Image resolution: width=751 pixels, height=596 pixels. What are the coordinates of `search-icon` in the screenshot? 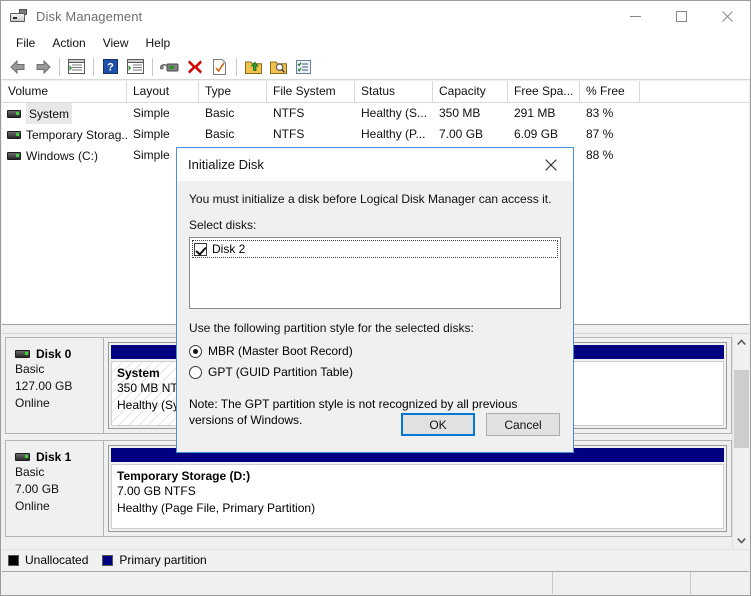 It's located at (278, 67).